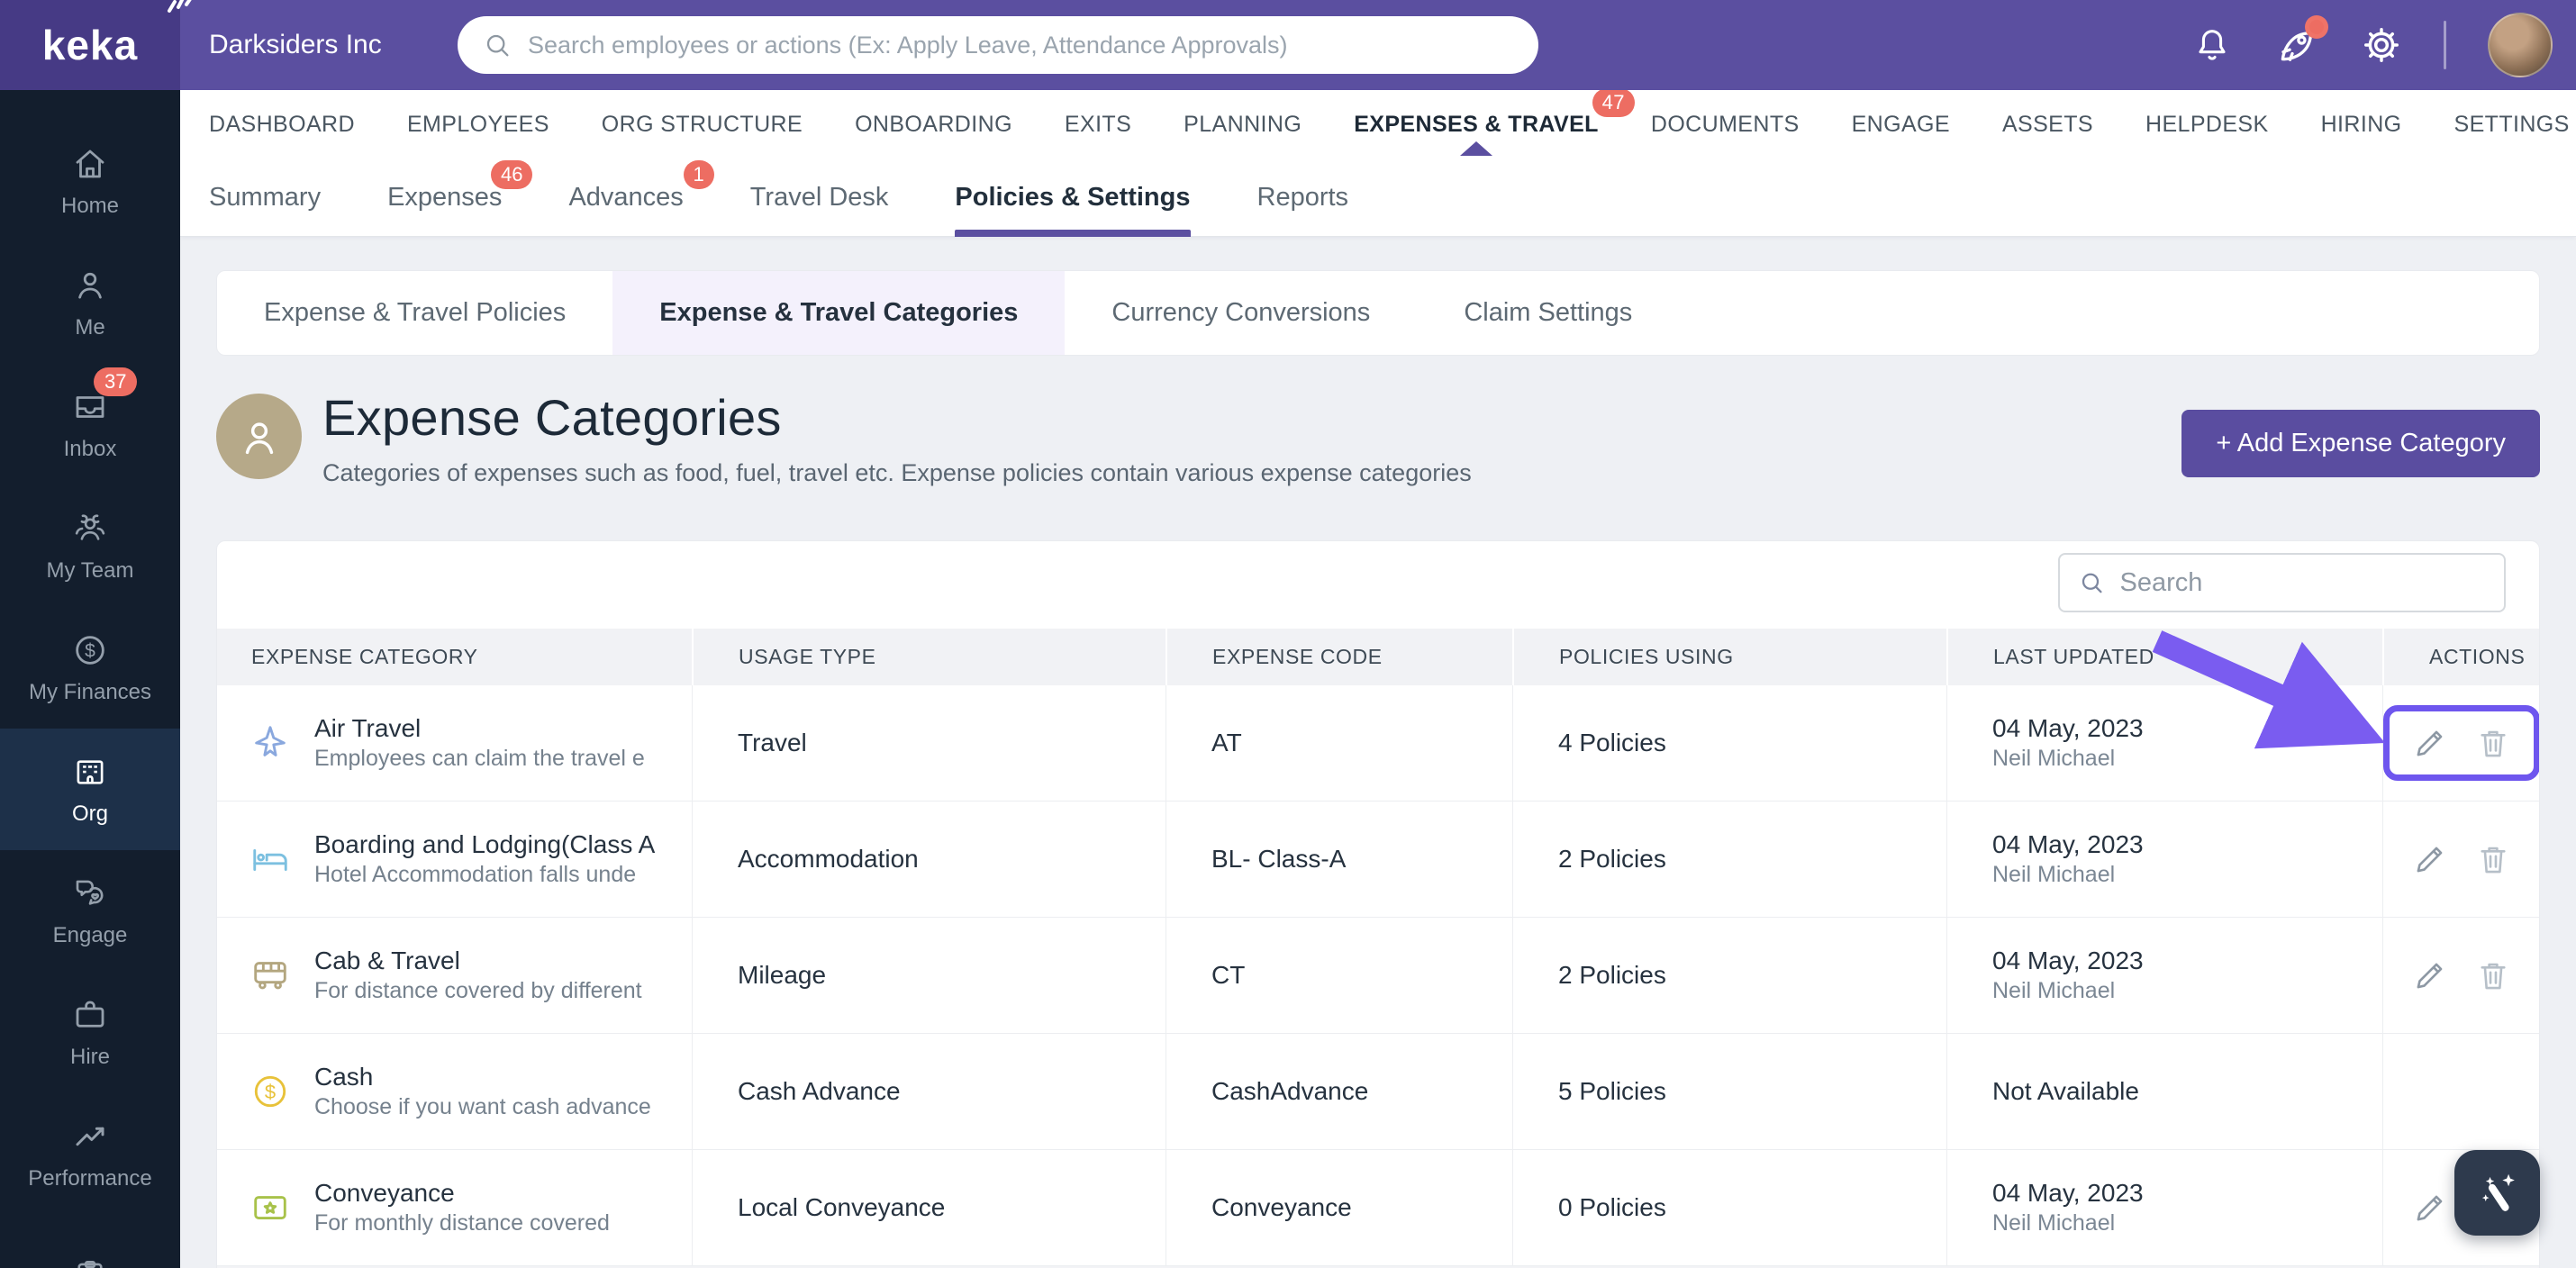 This screenshot has height=1268, width=2576. I want to click on sidebar-item-projects, so click(90, 1241).